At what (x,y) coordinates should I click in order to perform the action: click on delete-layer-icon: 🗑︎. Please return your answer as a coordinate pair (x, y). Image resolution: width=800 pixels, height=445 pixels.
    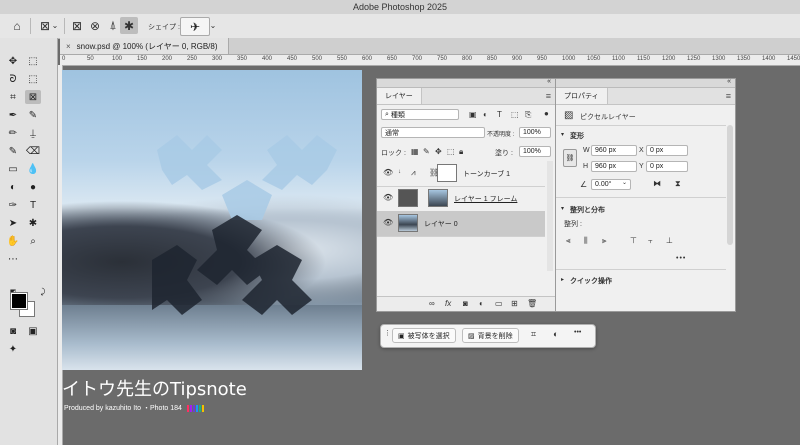
    Looking at the image, I should click on (532, 303).